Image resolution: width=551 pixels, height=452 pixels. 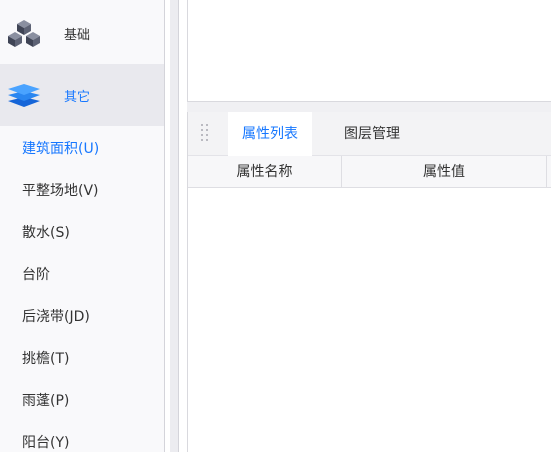 I want to click on category-other: 其它, so click(x=82, y=95).